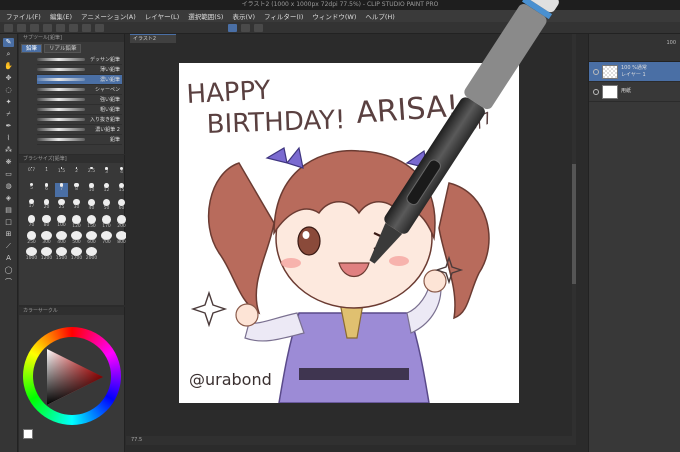  I want to click on brush-size-option: 170, so click(106, 222).